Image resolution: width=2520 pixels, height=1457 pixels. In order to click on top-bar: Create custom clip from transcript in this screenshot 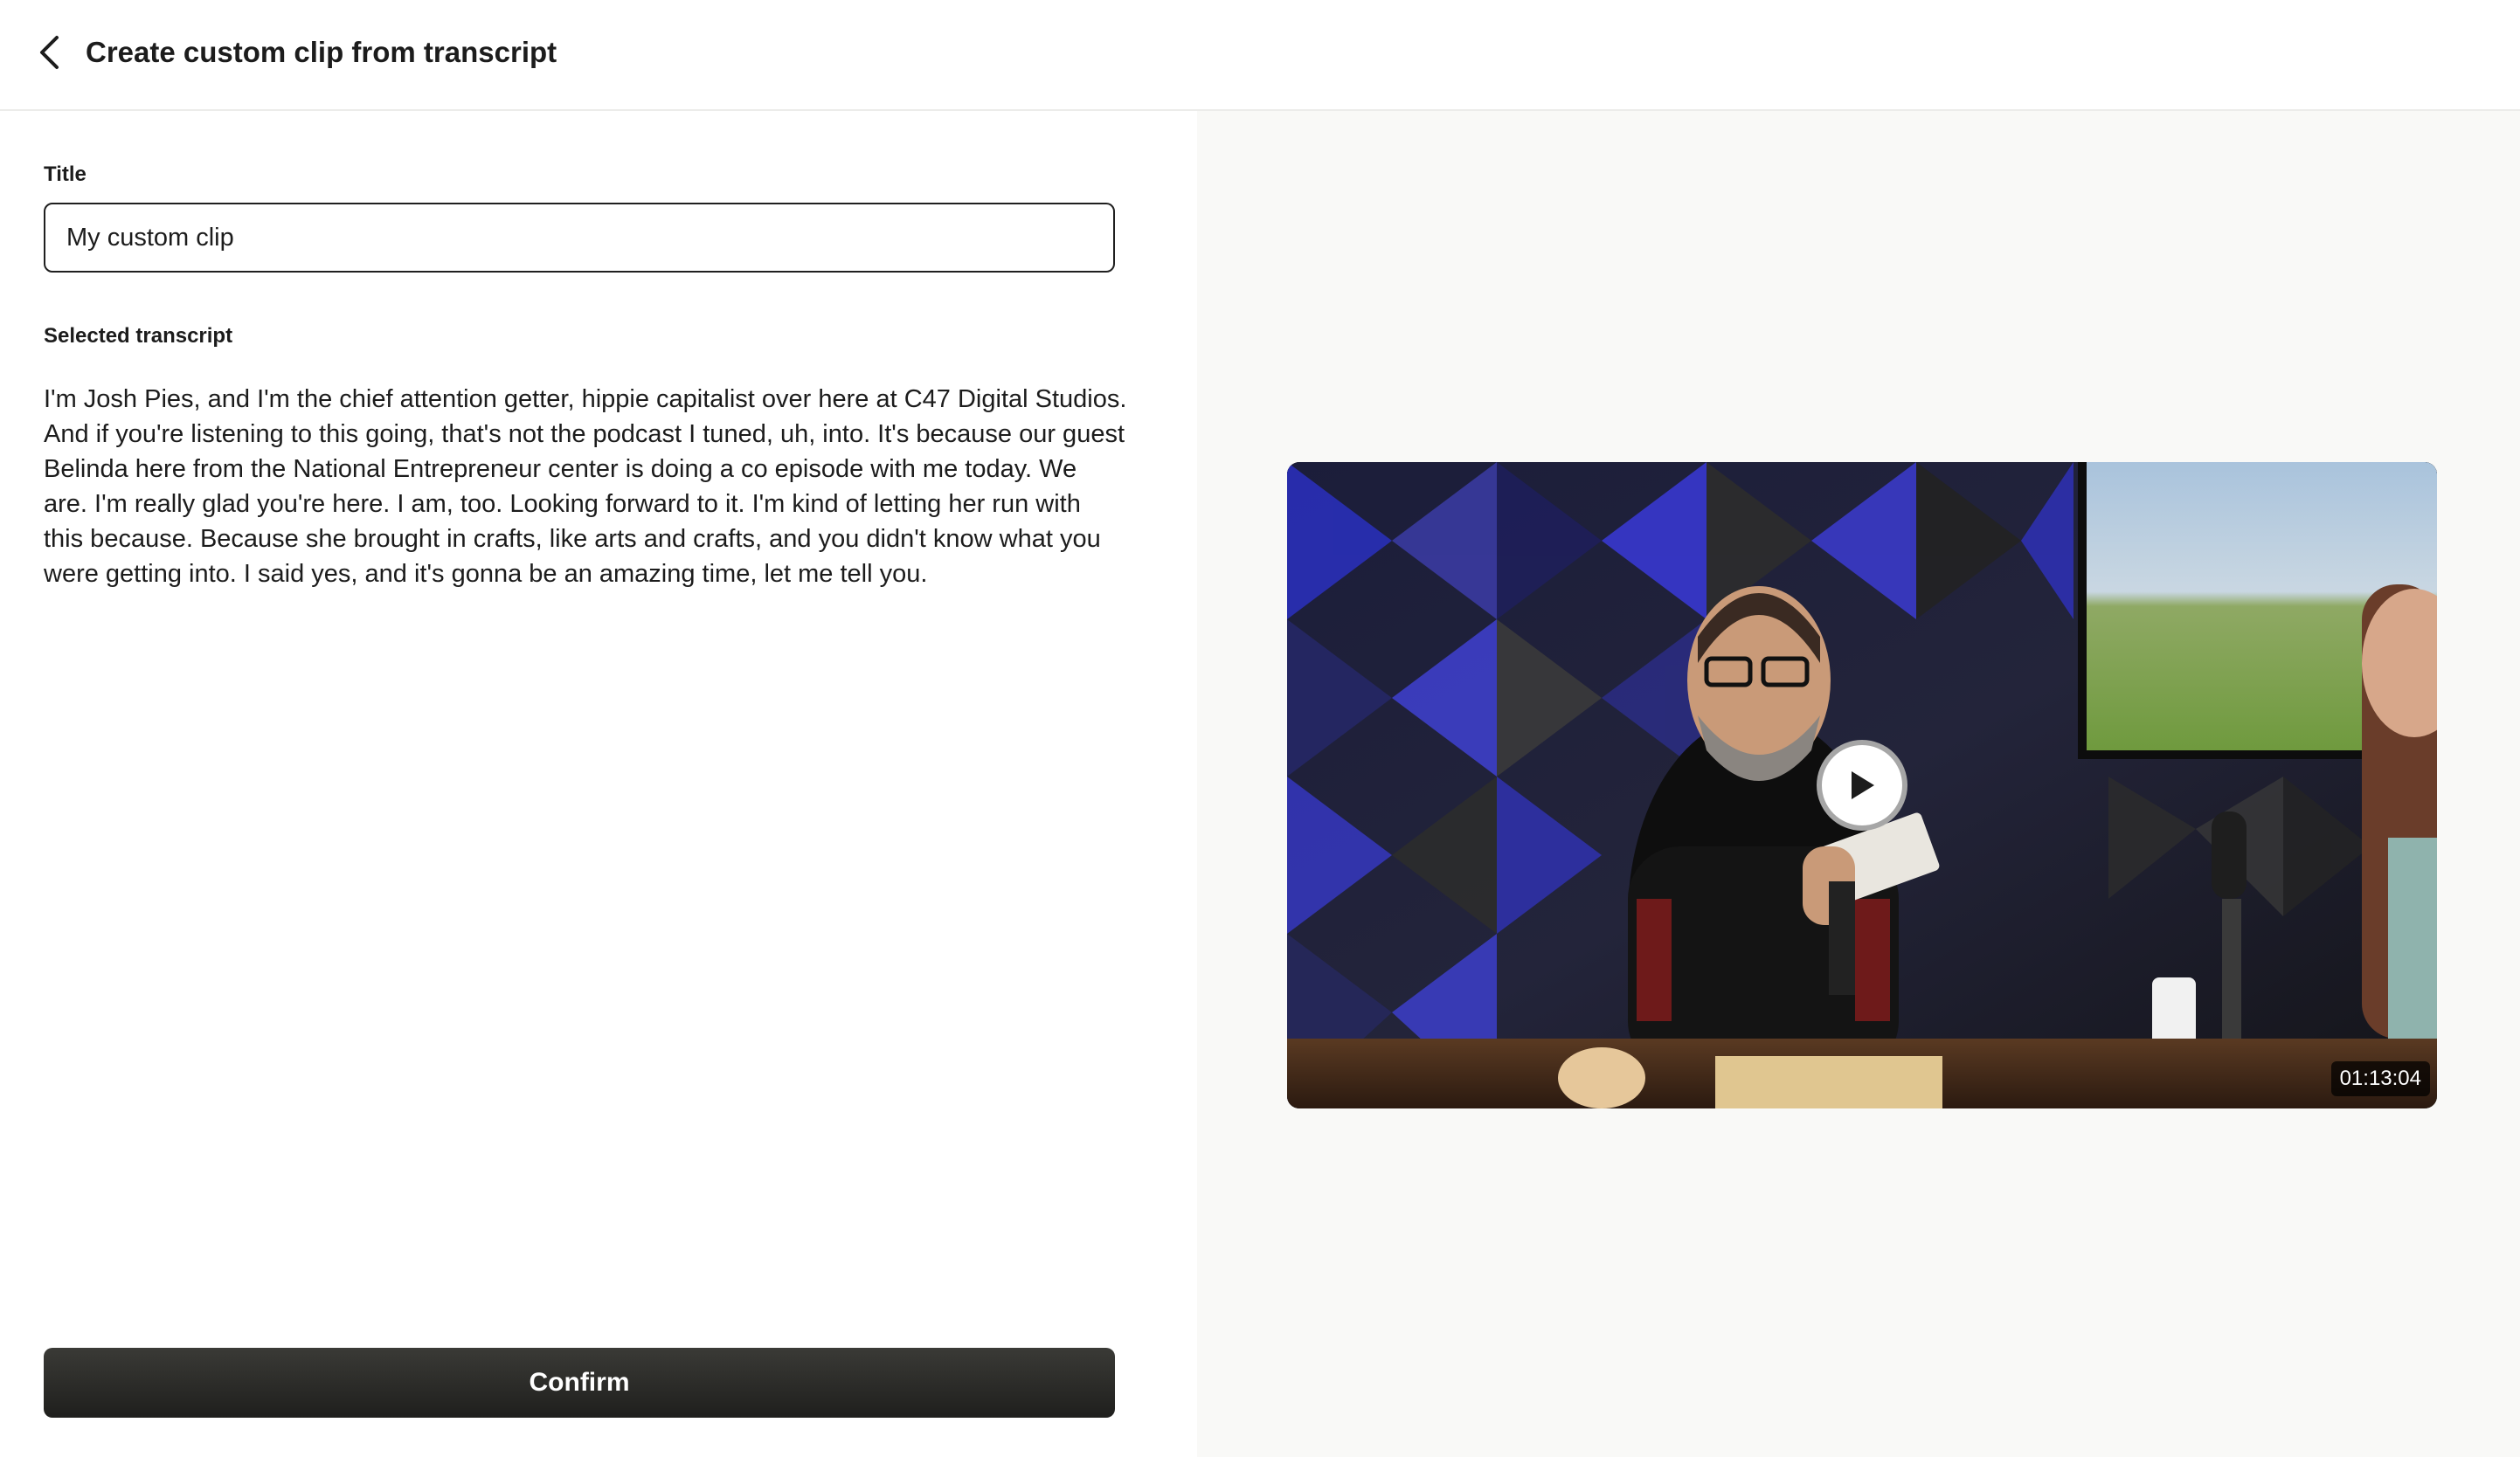, I will do `click(1260, 55)`.